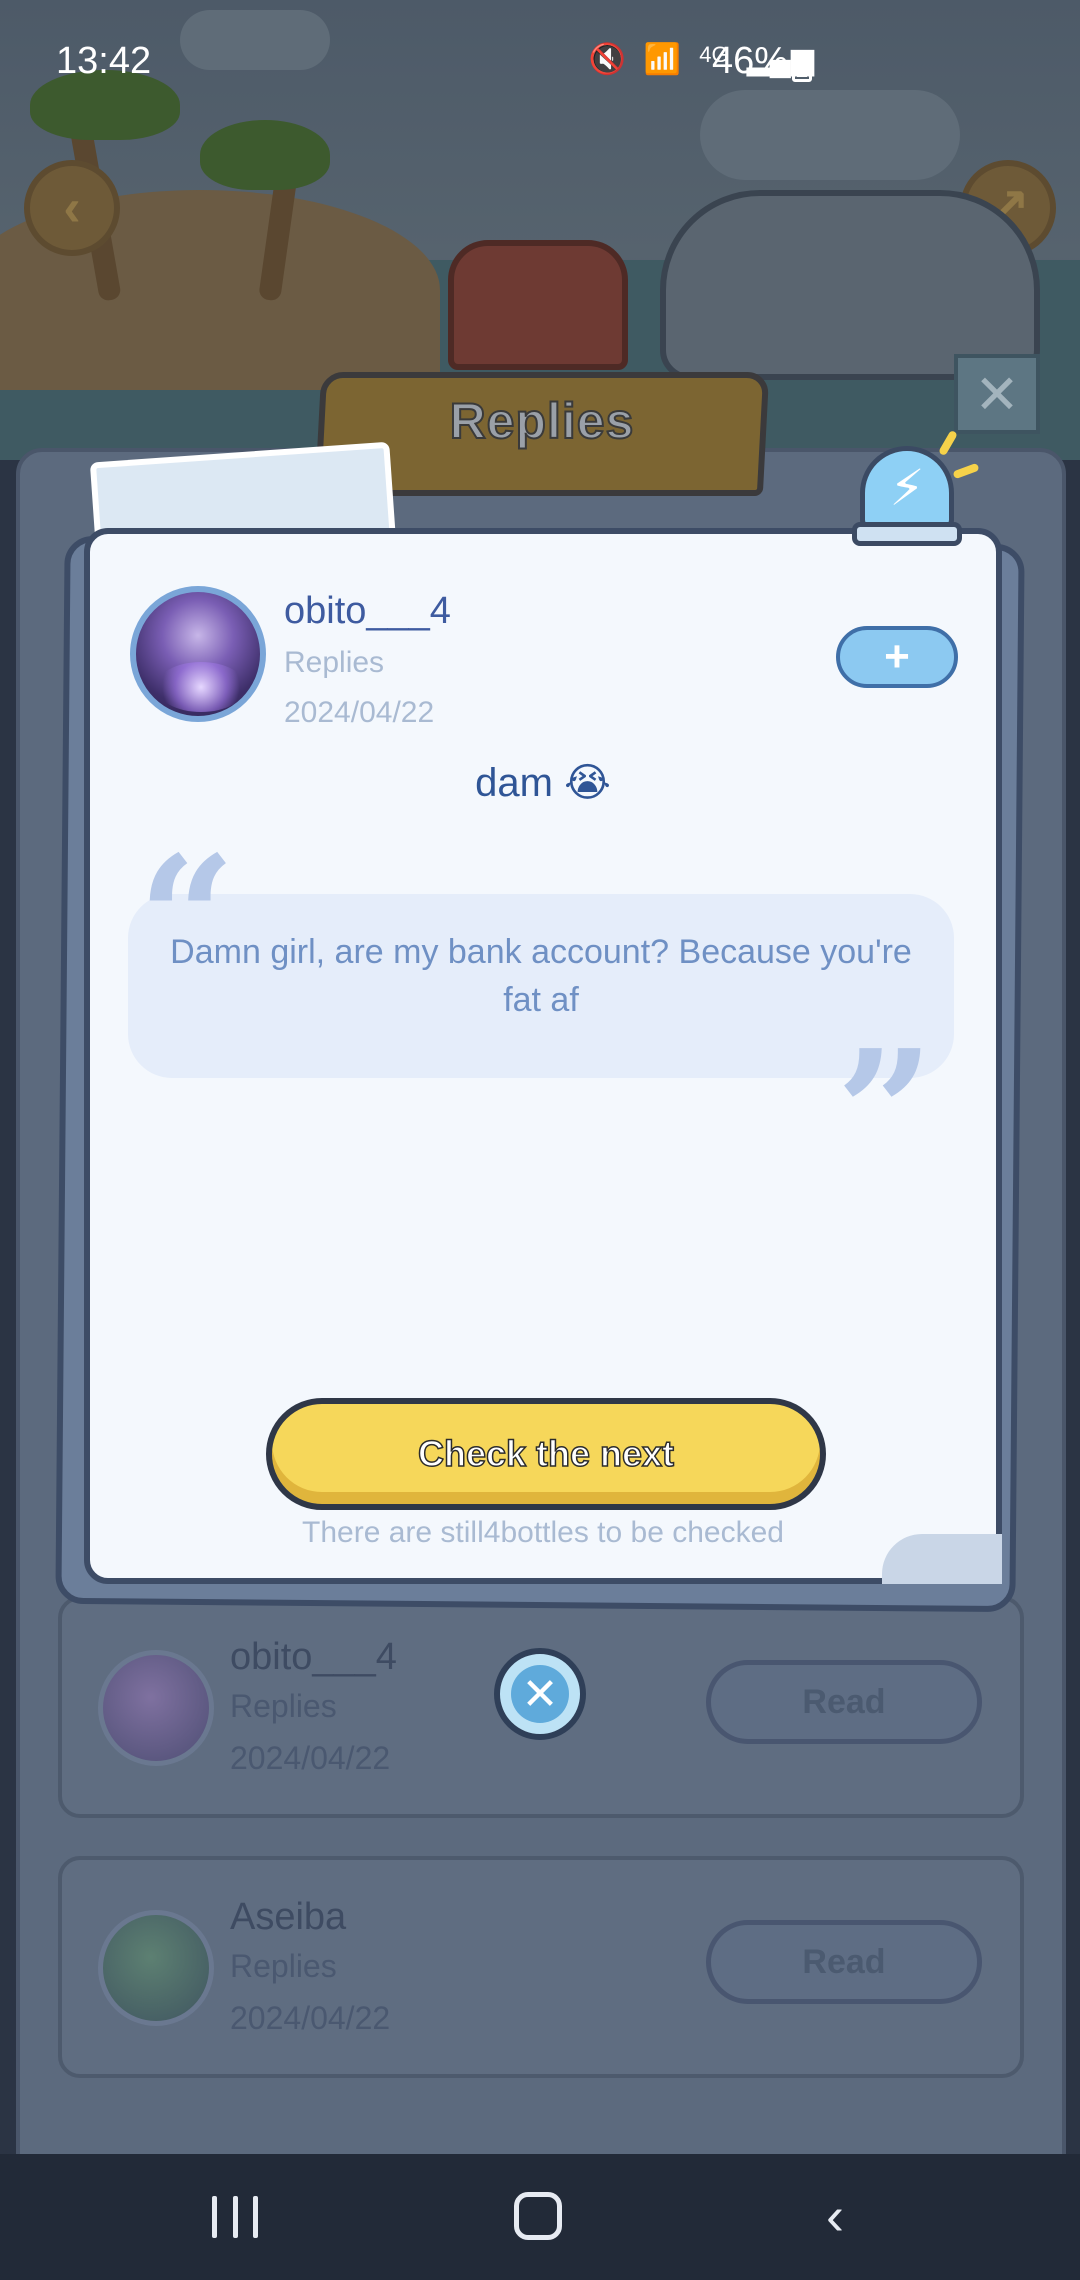 This screenshot has width=1080, height=2280. I want to click on recent-apps-button, so click(235, 2217).